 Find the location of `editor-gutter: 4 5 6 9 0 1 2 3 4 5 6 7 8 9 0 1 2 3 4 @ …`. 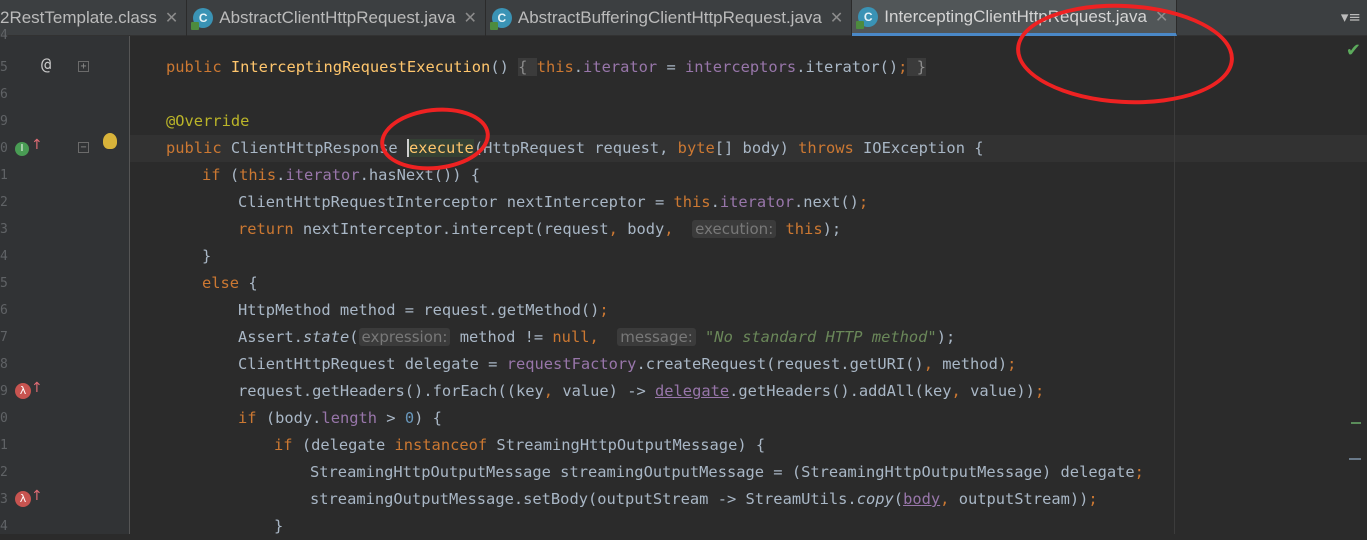

editor-gutter: 4 5 6 9 0 1 2 3 4 5 6 7 8 9 0 1 2 3 4 @ … is located at coordinates (65, 281).